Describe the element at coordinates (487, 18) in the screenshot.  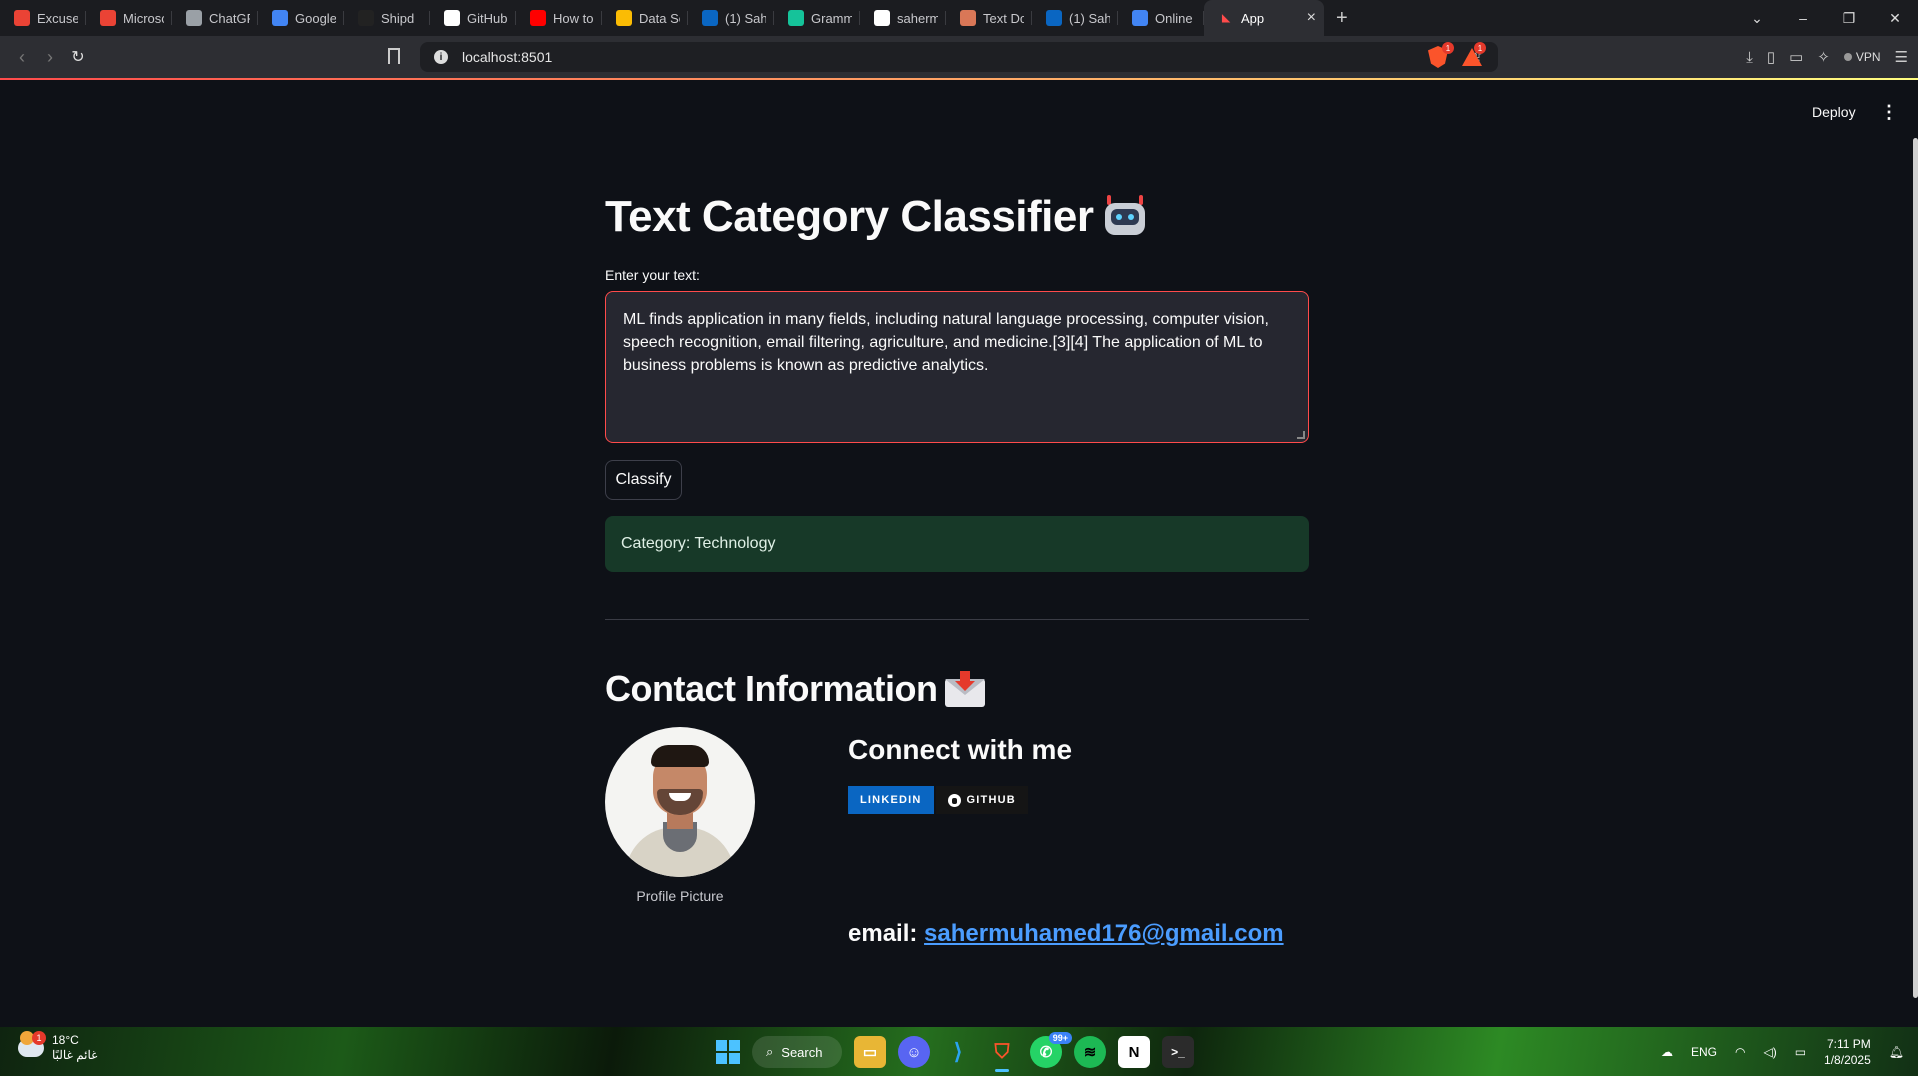
I see `tab-label: GitHub` at that location.